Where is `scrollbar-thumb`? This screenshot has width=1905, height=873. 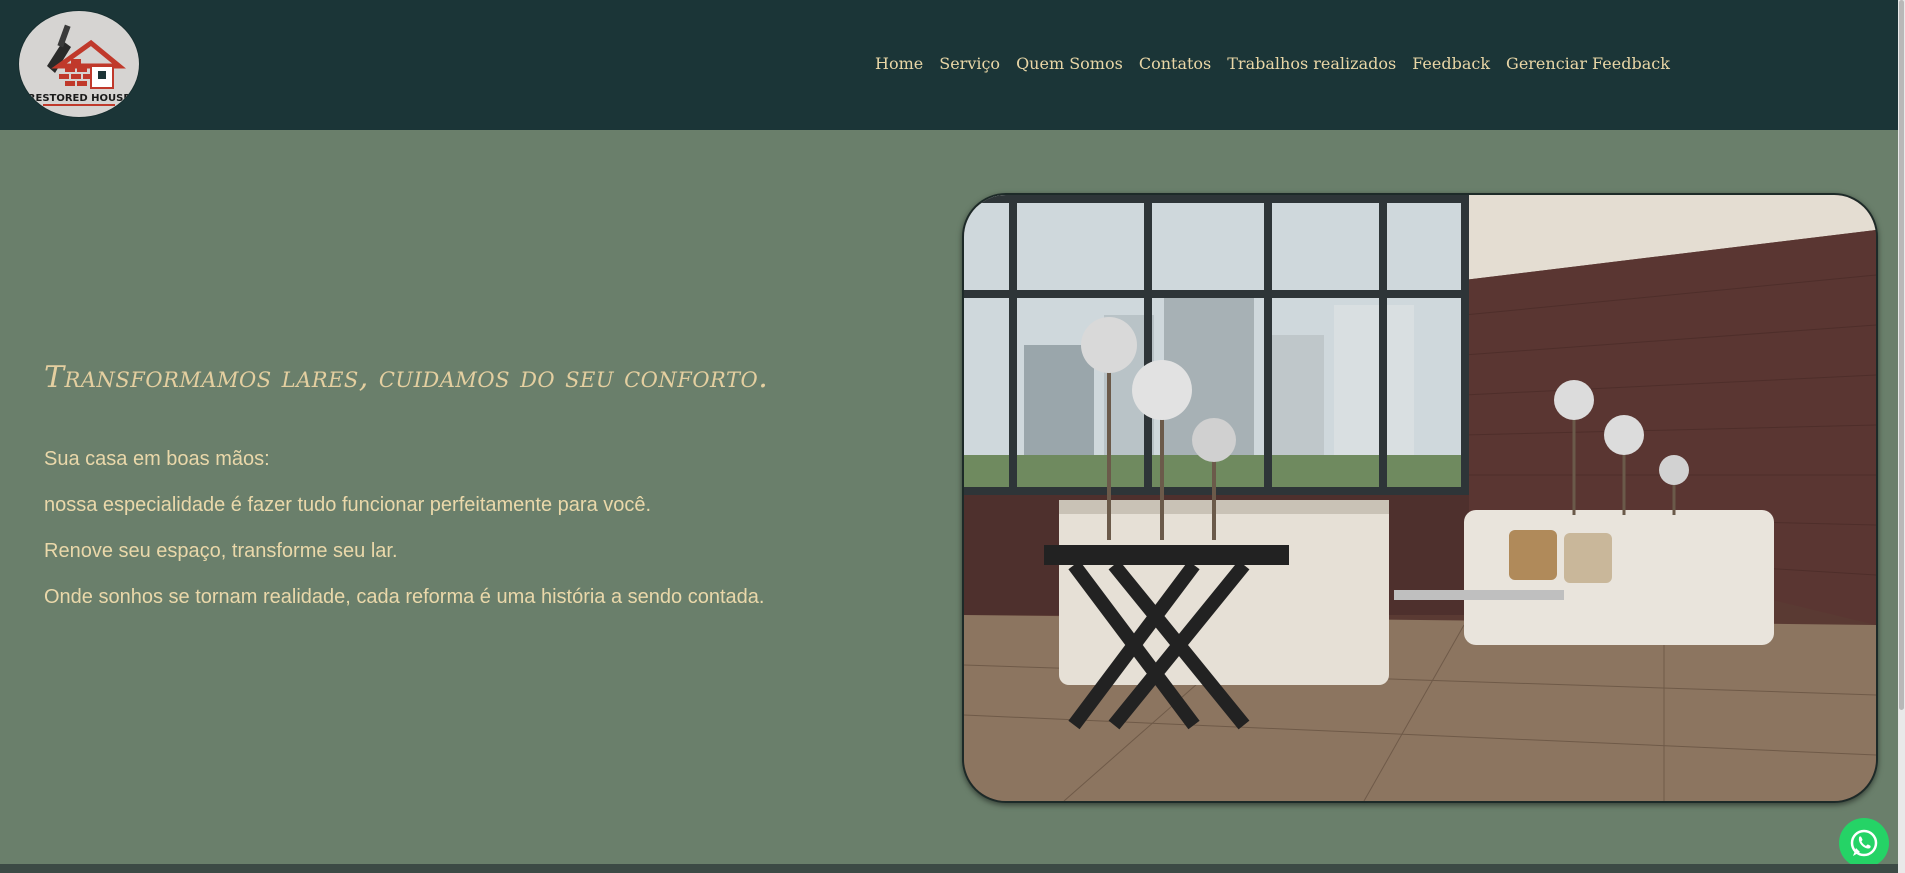 scrollbar-thumb is located at coordinates (1901, 355).